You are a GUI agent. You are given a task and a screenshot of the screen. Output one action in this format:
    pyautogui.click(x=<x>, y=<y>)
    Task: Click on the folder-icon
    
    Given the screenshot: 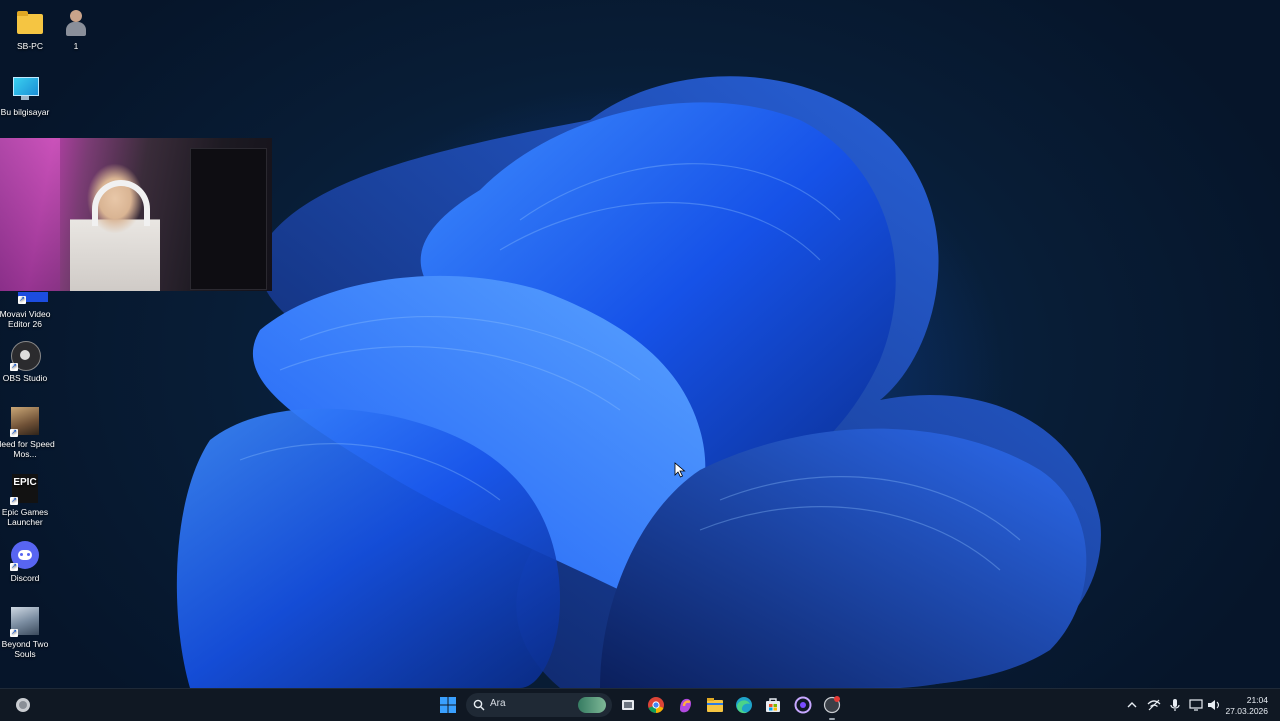 What is the action you would take?
    pyautogui.click(x=30, y=23)
    